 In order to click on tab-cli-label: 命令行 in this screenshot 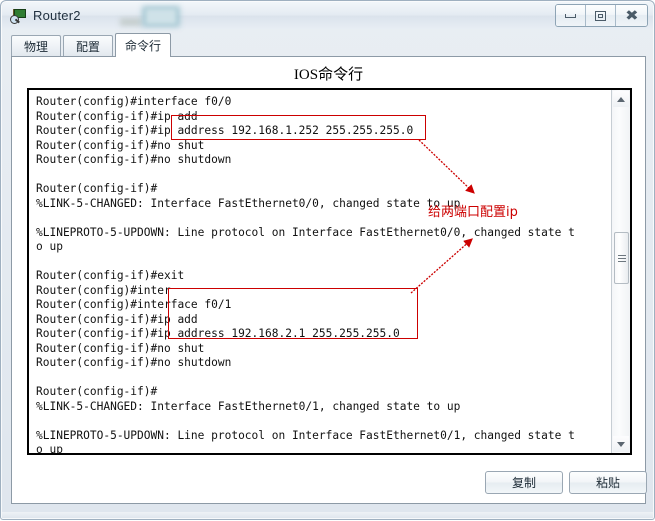, I will do `click(142, 46)`.